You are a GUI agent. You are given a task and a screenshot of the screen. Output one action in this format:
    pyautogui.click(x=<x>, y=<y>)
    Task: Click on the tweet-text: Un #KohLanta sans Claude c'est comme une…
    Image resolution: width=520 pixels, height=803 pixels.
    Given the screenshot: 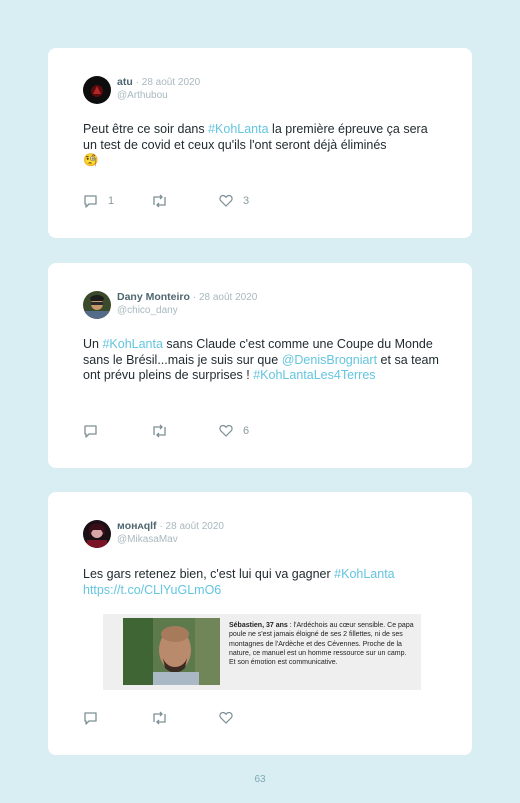 What is the action you would take?
    pyautogui.click(x=261, y=359)
    